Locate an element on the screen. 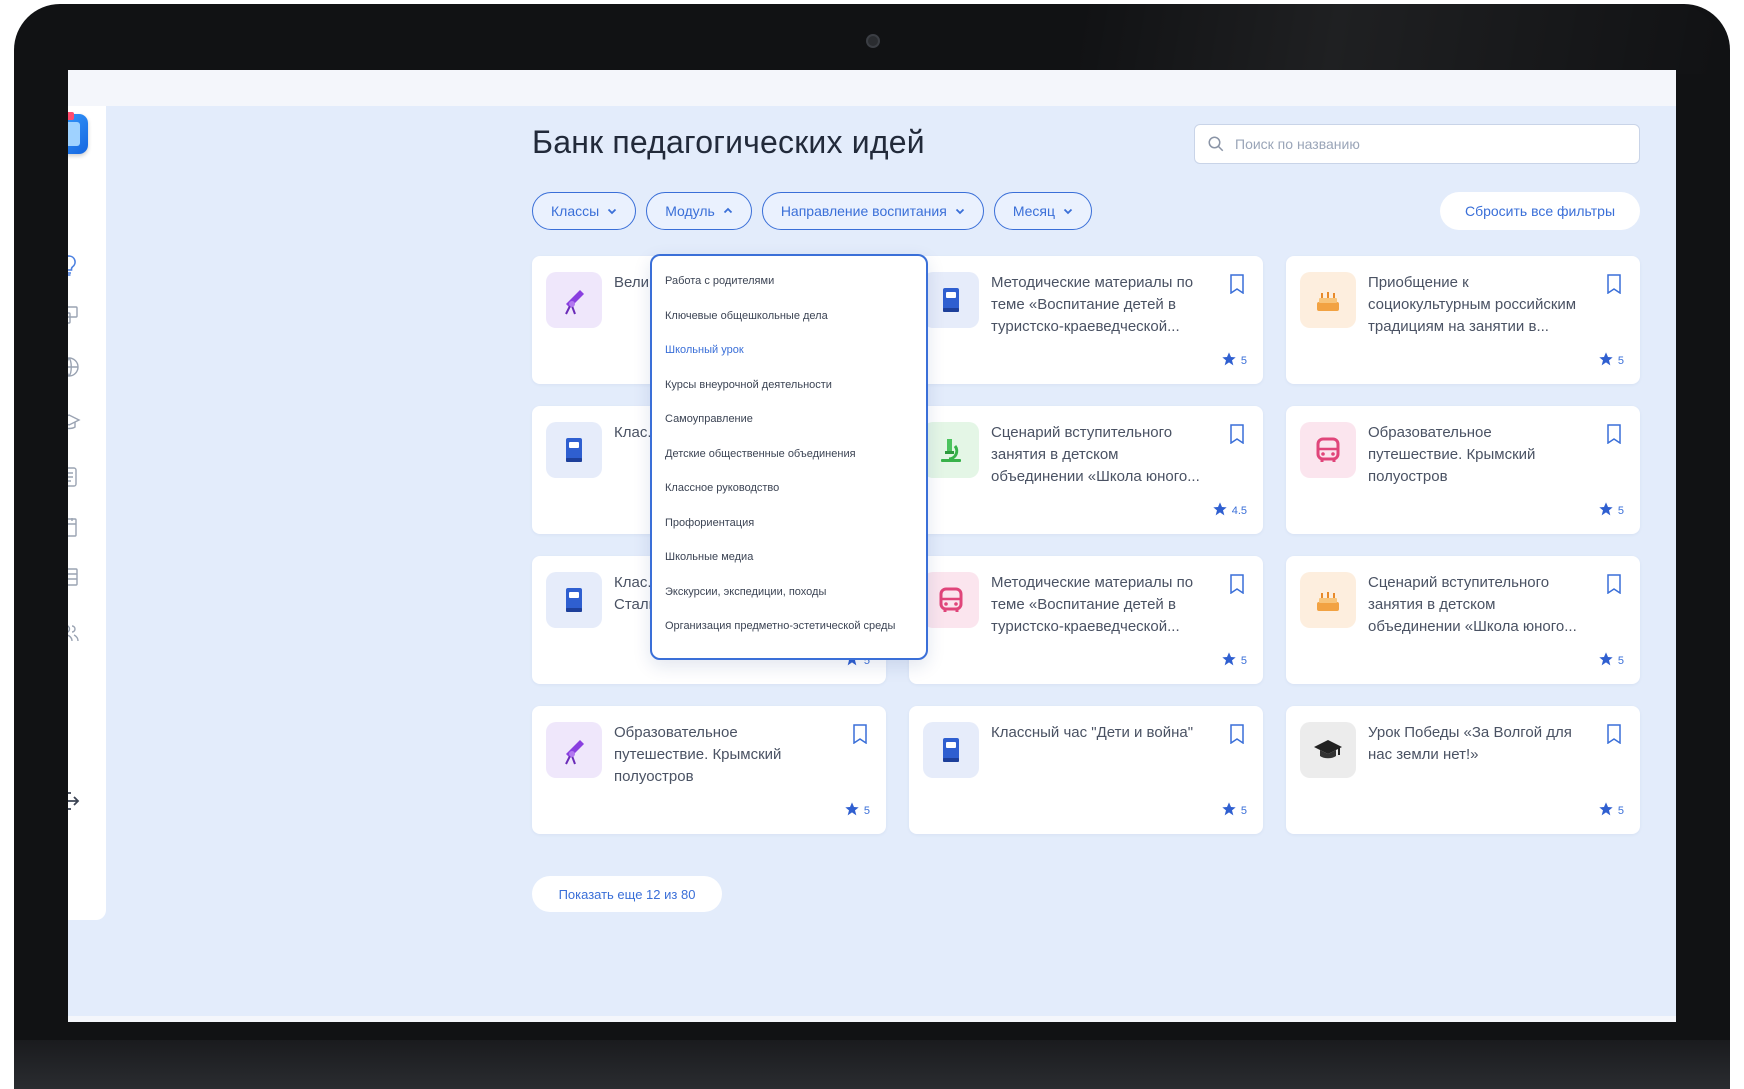 The width and height of the screenshot is (1744, 1089). page-title: Банк педагогических идей is located at coordinates (728, 142).